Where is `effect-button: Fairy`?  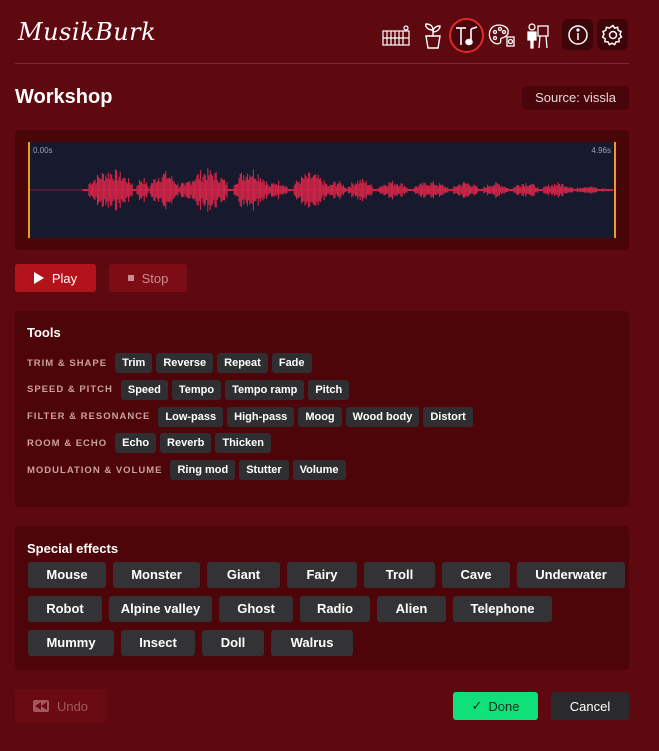 effect-button: Fairy is located at coordinates (322, 575).